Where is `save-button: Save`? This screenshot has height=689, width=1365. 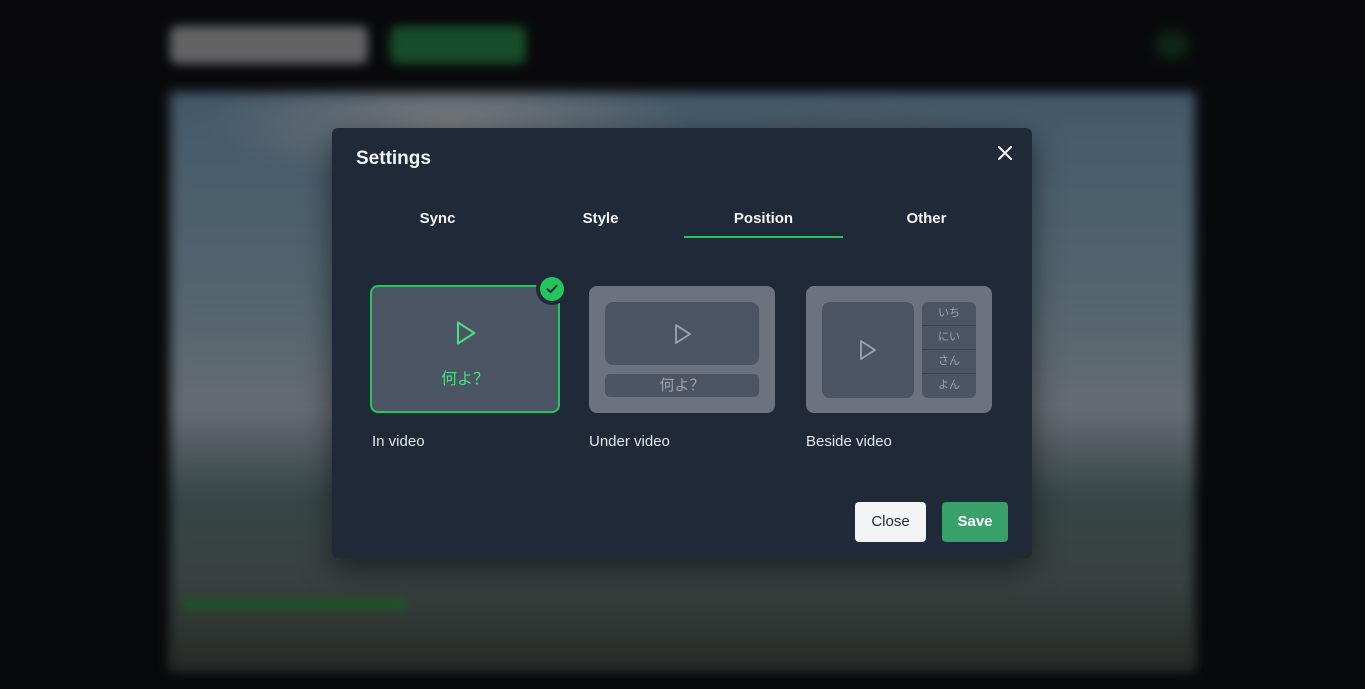
save-button: Save is located at coordinates (975, 522).